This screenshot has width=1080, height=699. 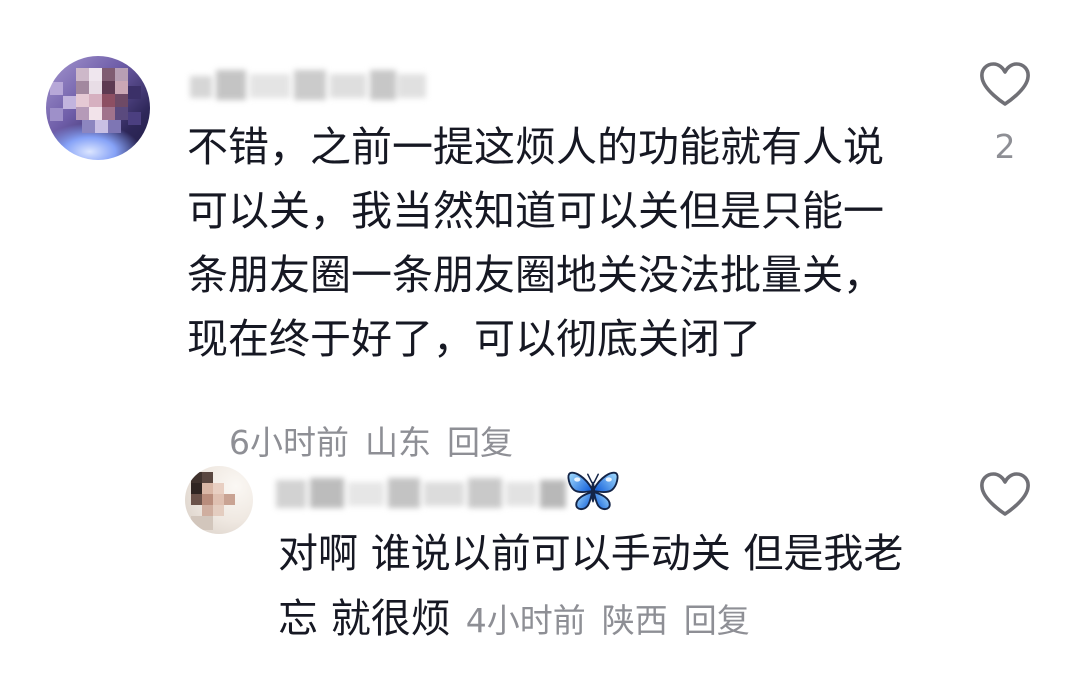 What do you see at coordinates (535, 275) in the screenshot?
I see `comment-text-line: 条朋友圈一条朋友圈地关没法批量关，` at bounding box center [535, 275].